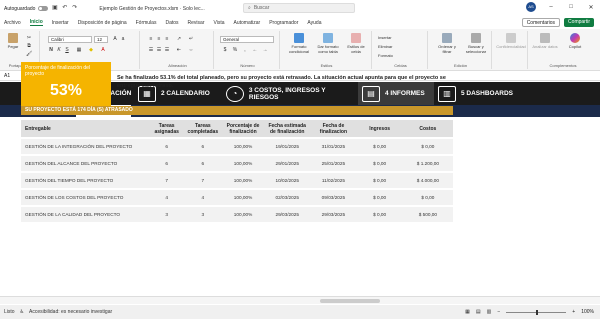 The image size is (600, 319). Describe the element at coordinates (385, 37) in the screenshot. I see `insert-cells-button: Insertar` at that location.